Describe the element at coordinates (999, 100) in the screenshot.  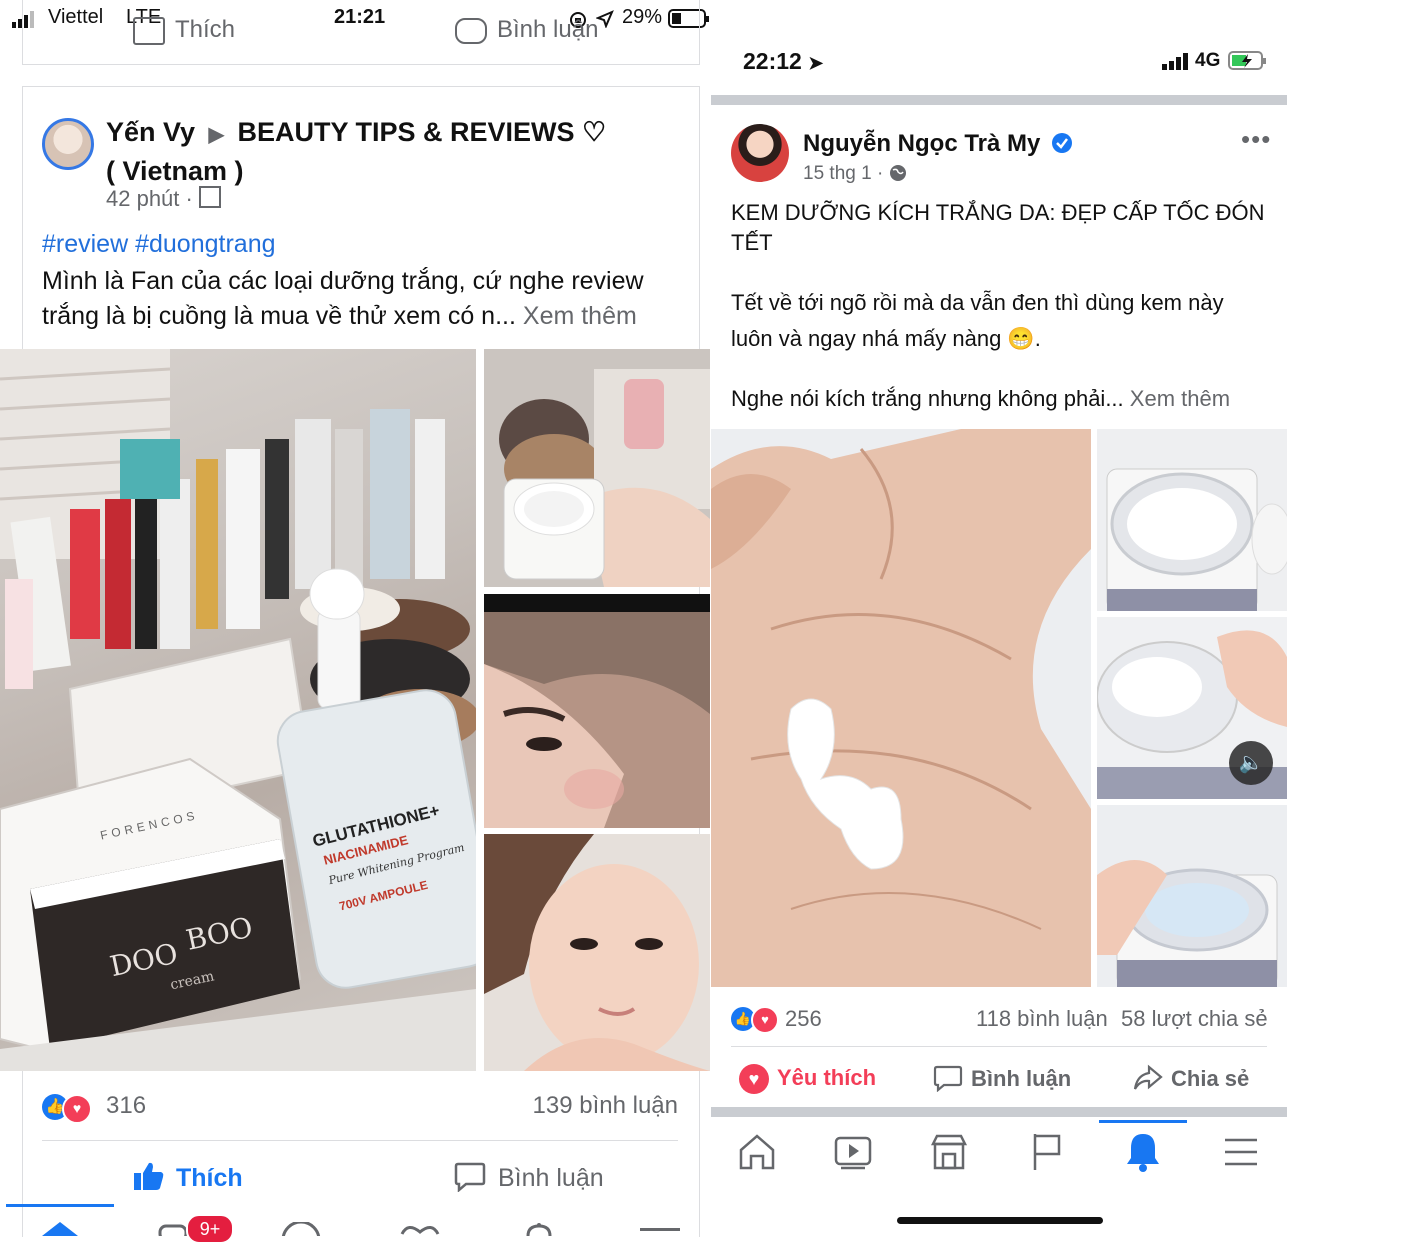
I see `separator-bar-top` at that location.